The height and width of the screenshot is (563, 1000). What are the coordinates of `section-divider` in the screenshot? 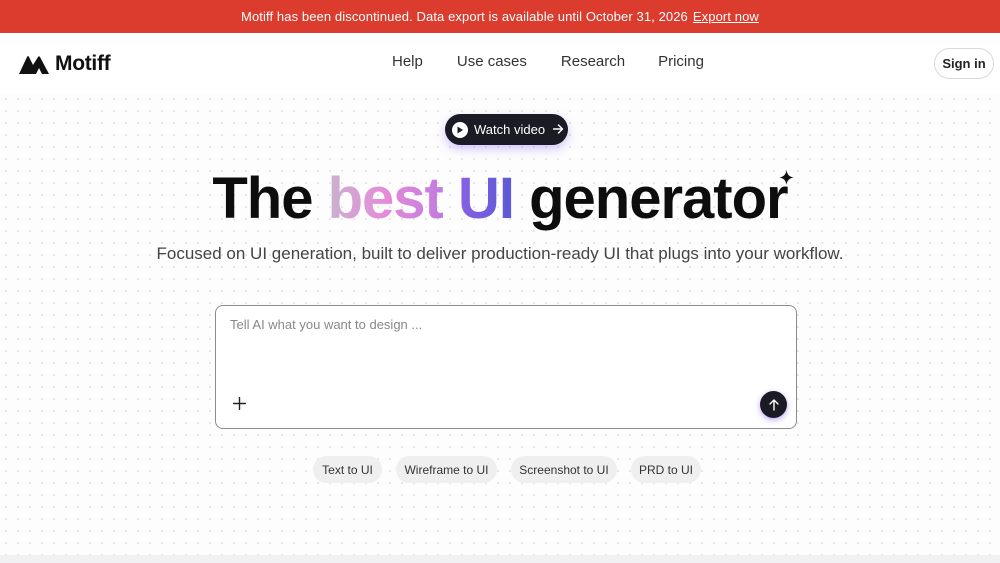 It's located at (500, 559).